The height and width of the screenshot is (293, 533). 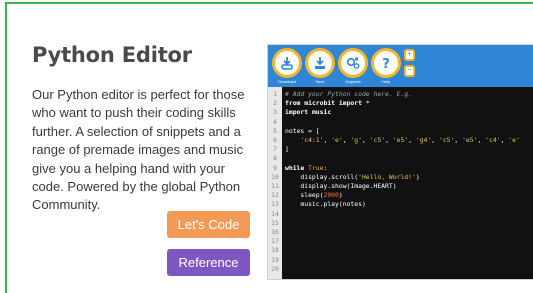 I want to click on code-text: # Add your Python code here. E.g., so click(x=348, y=94).